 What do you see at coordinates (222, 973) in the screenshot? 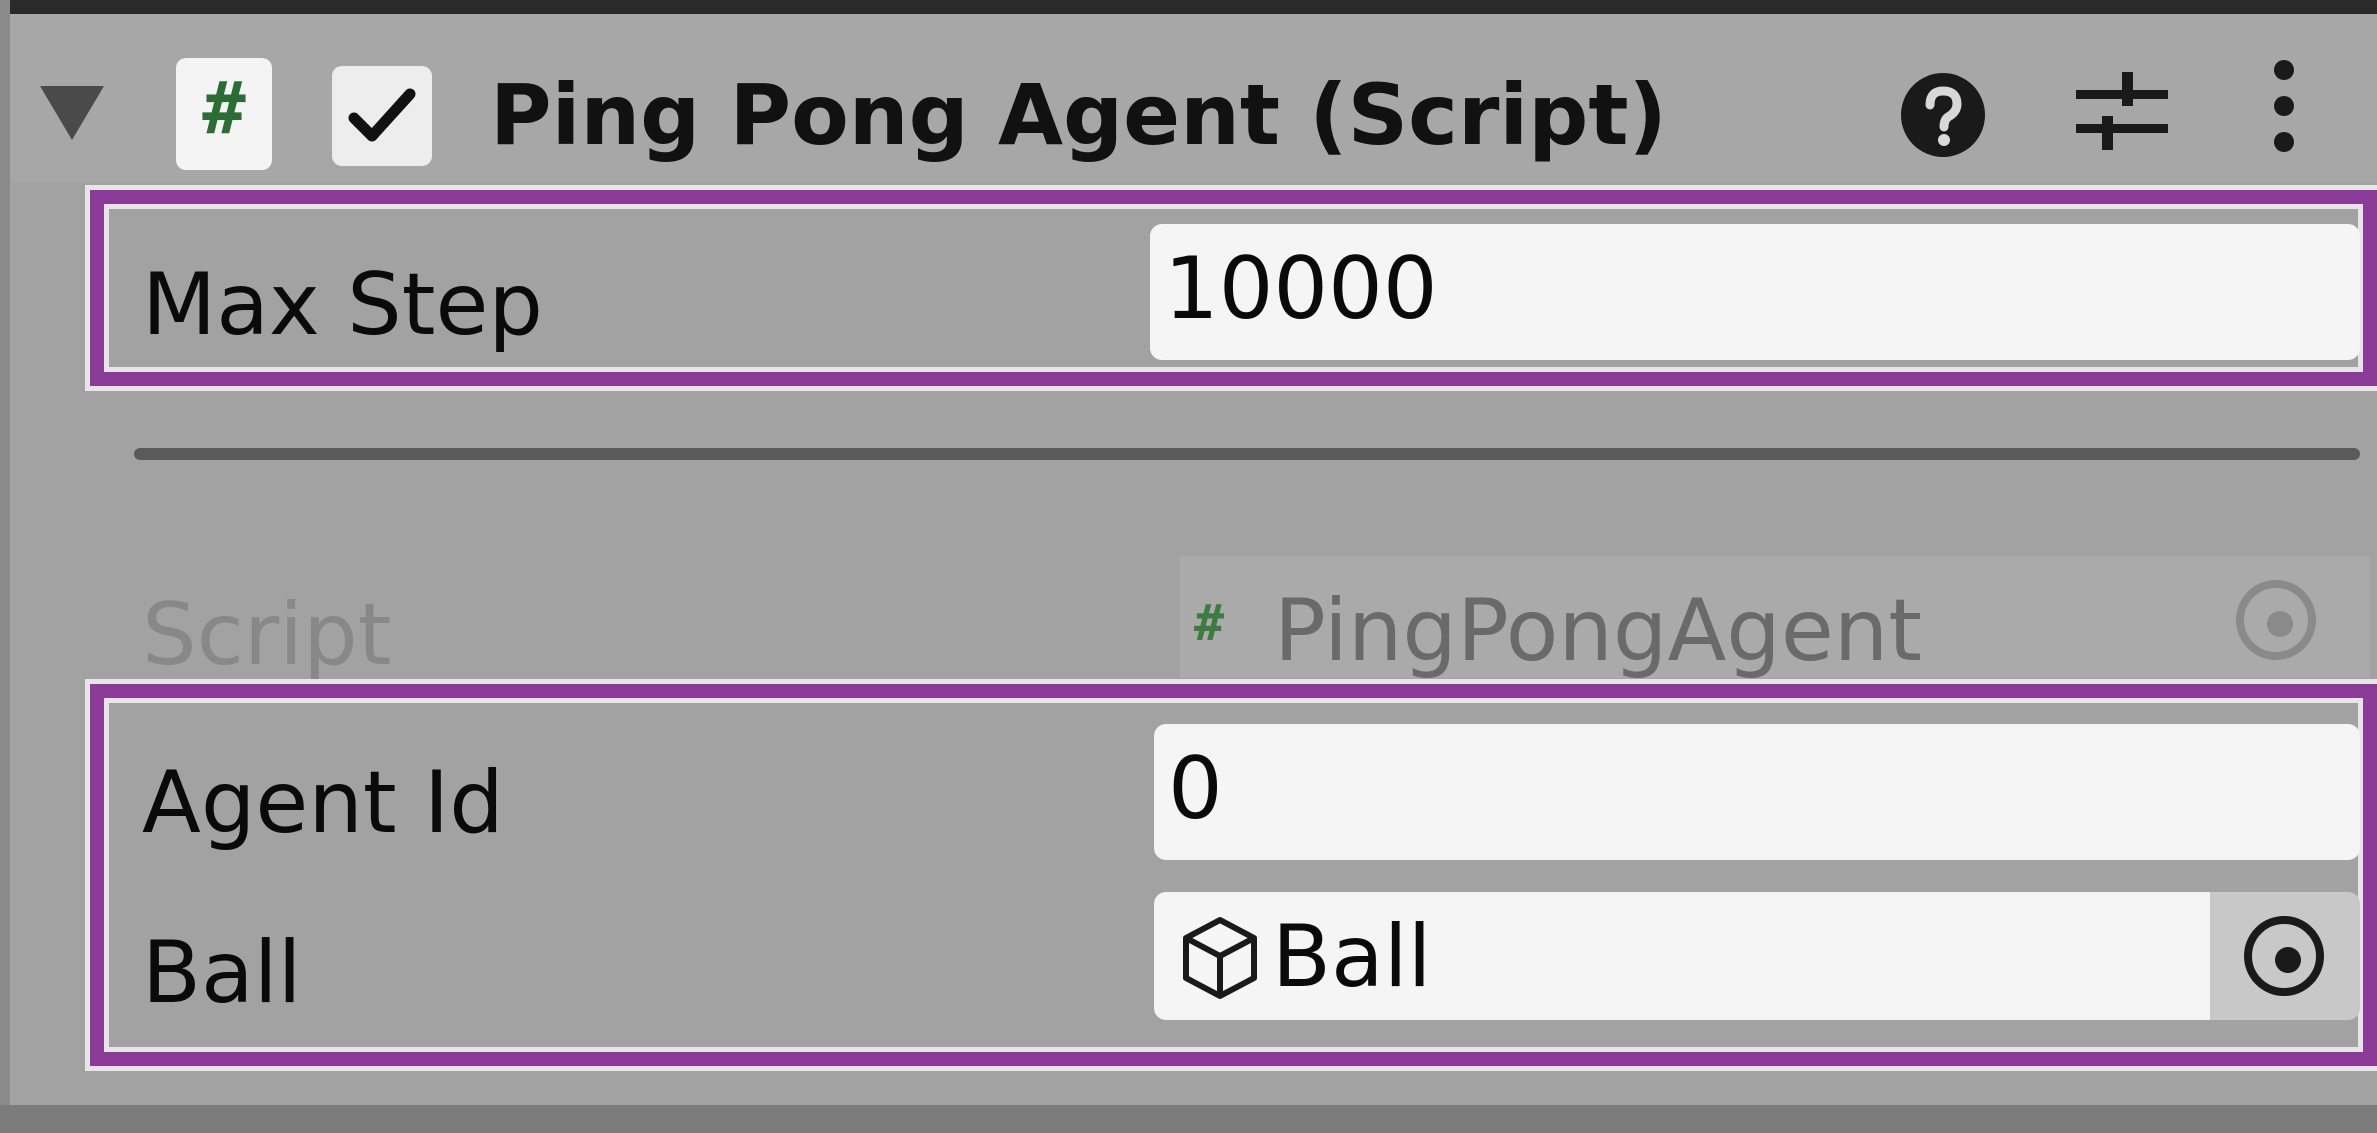
I see `ball-label: Ball` at bounding box center [222, 973].